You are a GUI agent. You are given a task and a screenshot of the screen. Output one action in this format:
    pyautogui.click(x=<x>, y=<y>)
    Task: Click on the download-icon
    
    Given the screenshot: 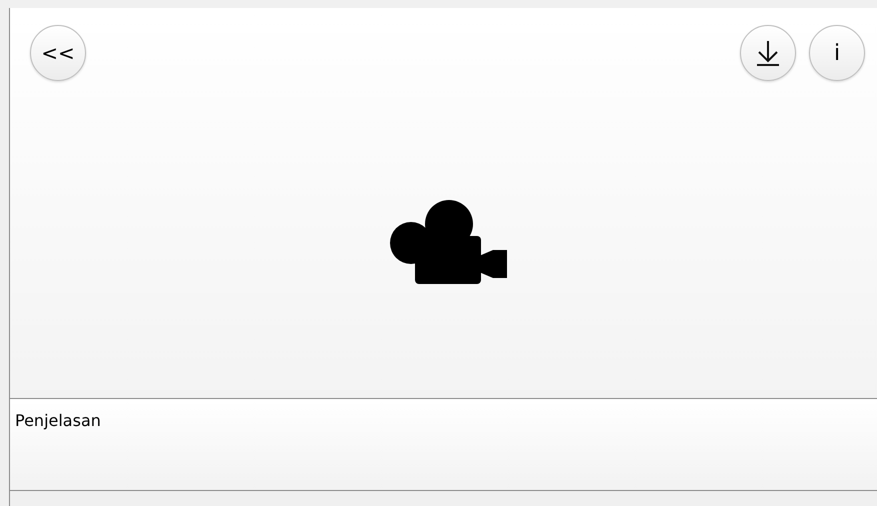 What is the action you would take?
    pyautogui.click(x=768, y=53)
    